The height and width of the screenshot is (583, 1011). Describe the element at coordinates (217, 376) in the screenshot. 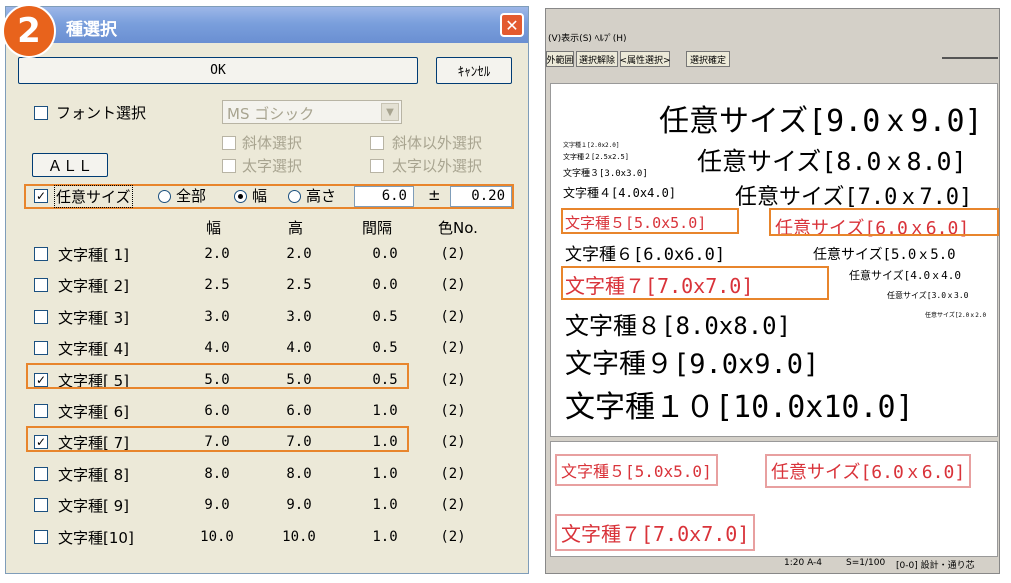

I see `row5-highlight` at that location.